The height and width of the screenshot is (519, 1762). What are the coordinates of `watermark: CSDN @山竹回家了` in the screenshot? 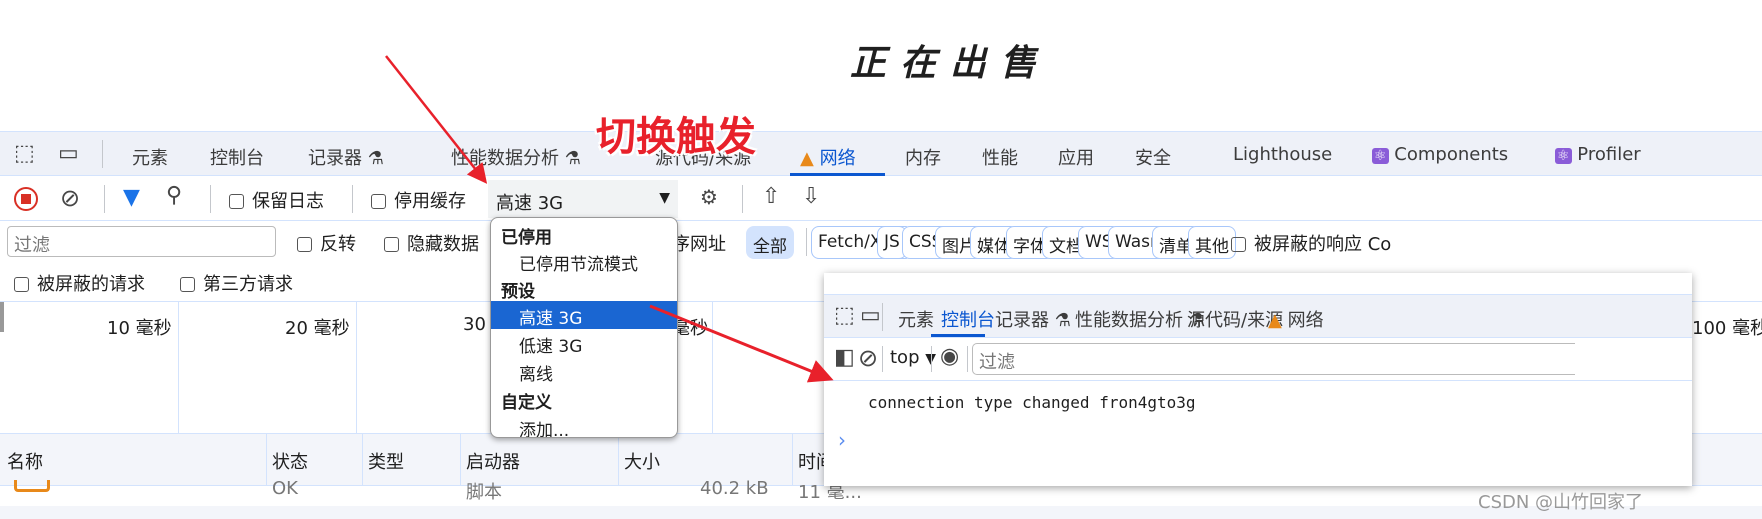 It's located at (1561, 502).